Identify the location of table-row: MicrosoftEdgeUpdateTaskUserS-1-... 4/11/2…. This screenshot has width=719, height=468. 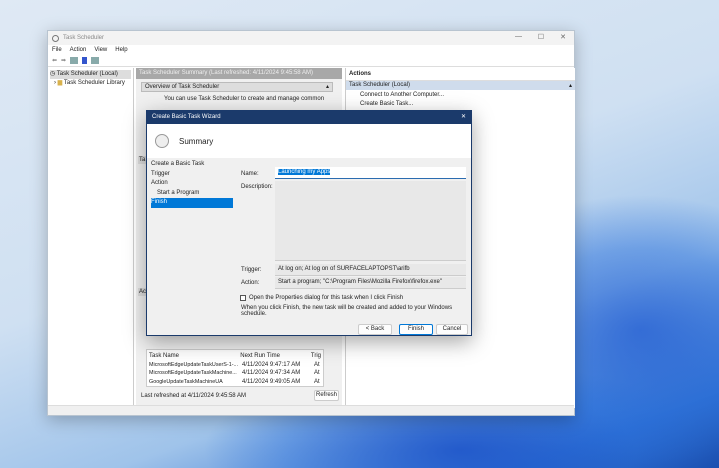
(235, 365).